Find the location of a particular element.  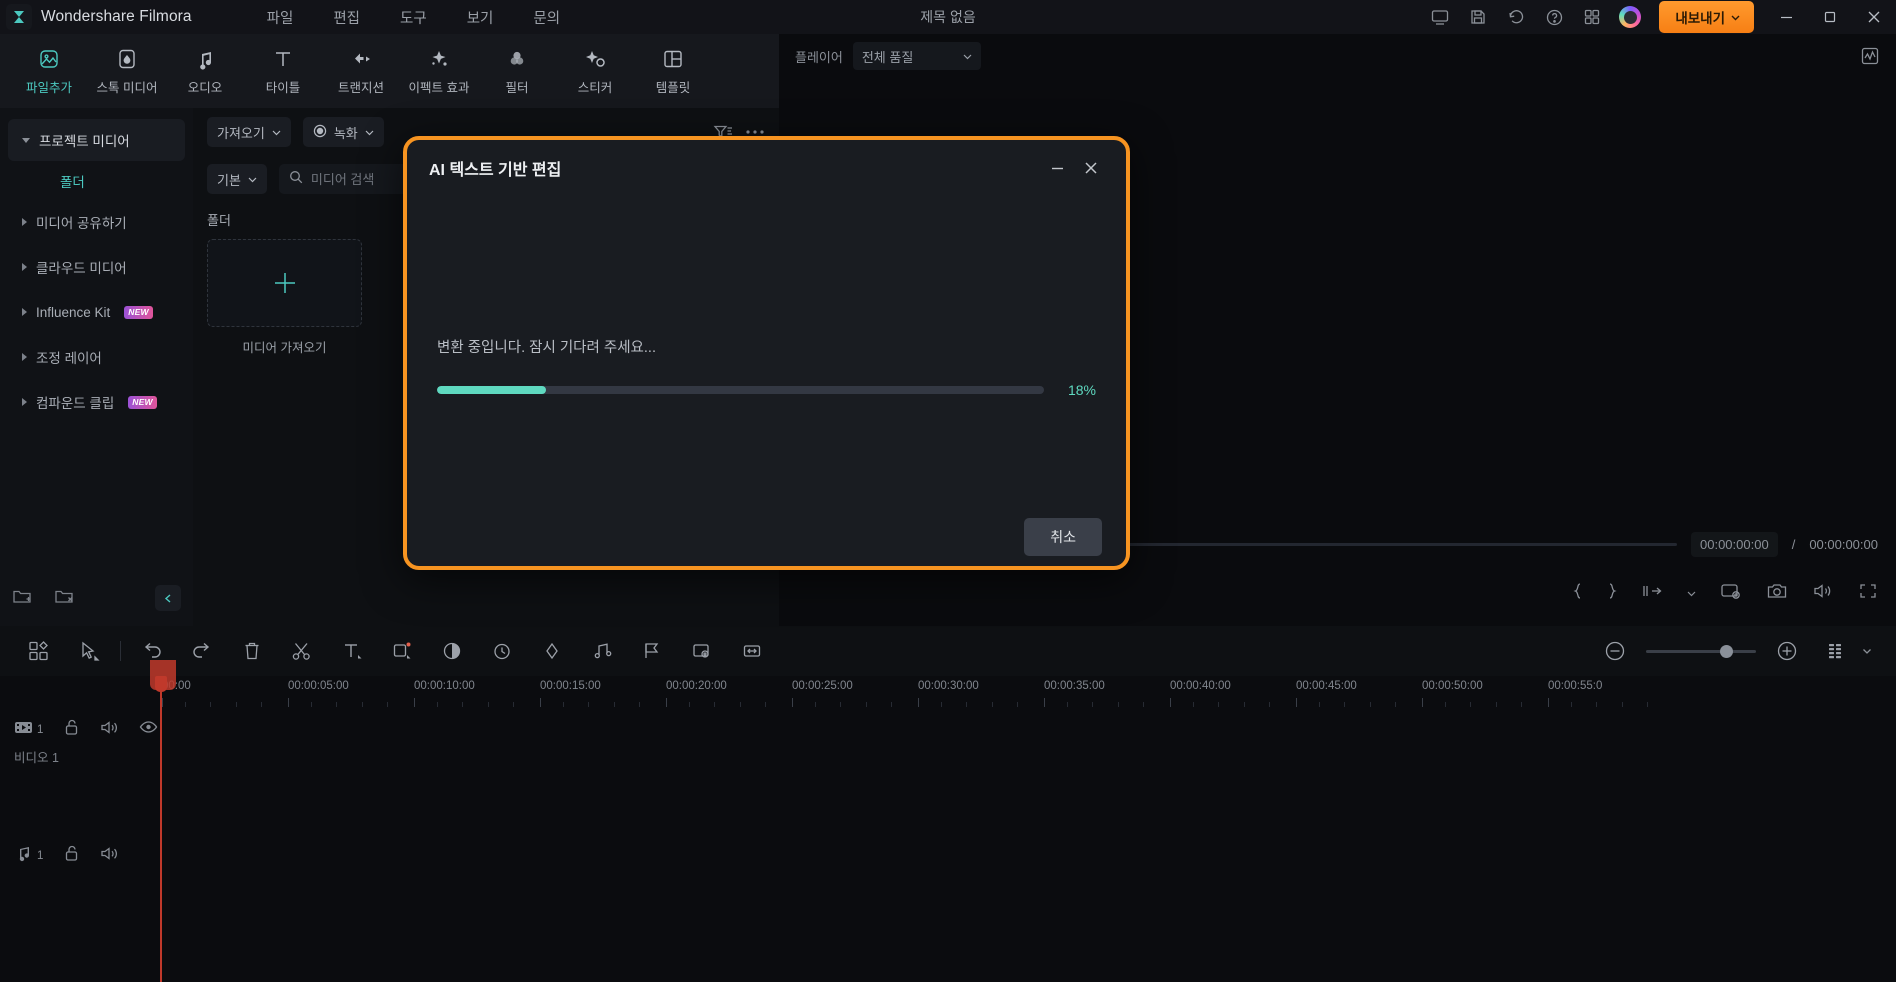

select-tool-icon is located at coordinates (89, 651).